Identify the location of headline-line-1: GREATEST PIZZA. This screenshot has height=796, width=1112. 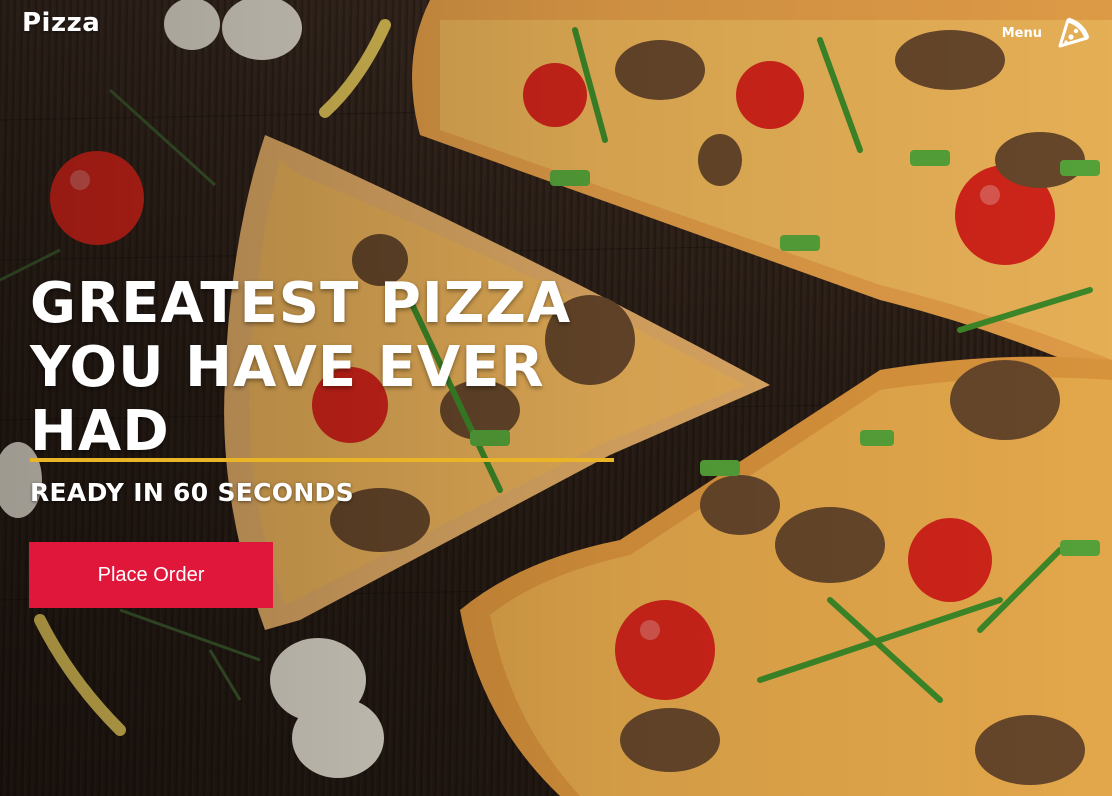
(301, 303).